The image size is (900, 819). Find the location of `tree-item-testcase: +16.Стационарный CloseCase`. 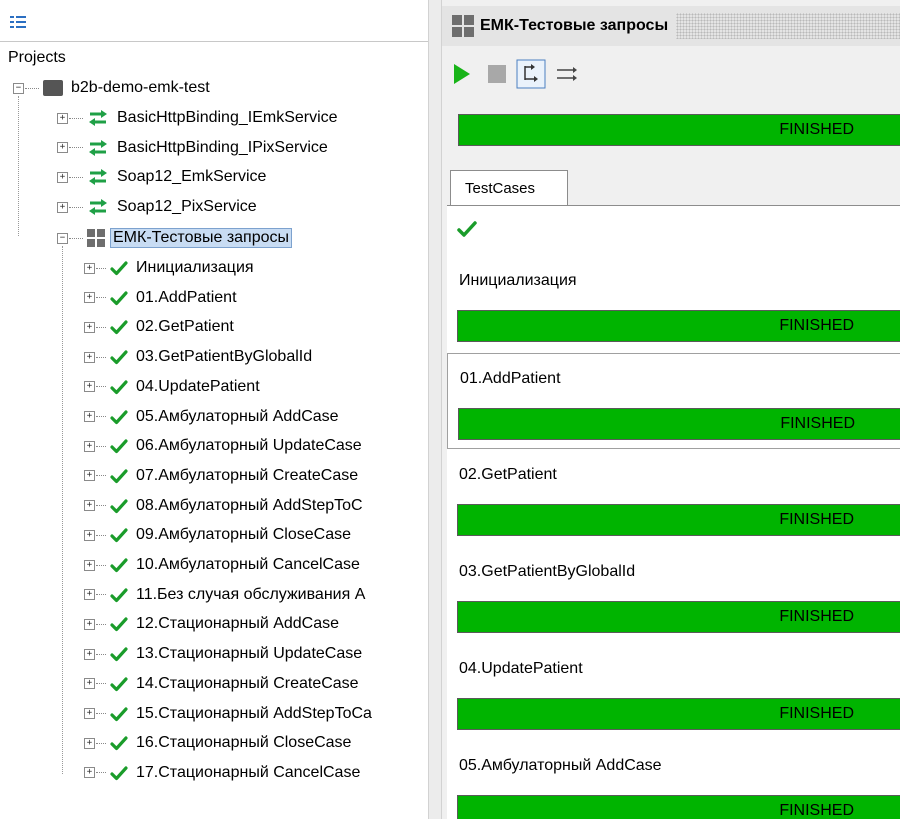

tree-item-testcase: +16.Стационарный CloseCase is located at coordinates (217, 743).